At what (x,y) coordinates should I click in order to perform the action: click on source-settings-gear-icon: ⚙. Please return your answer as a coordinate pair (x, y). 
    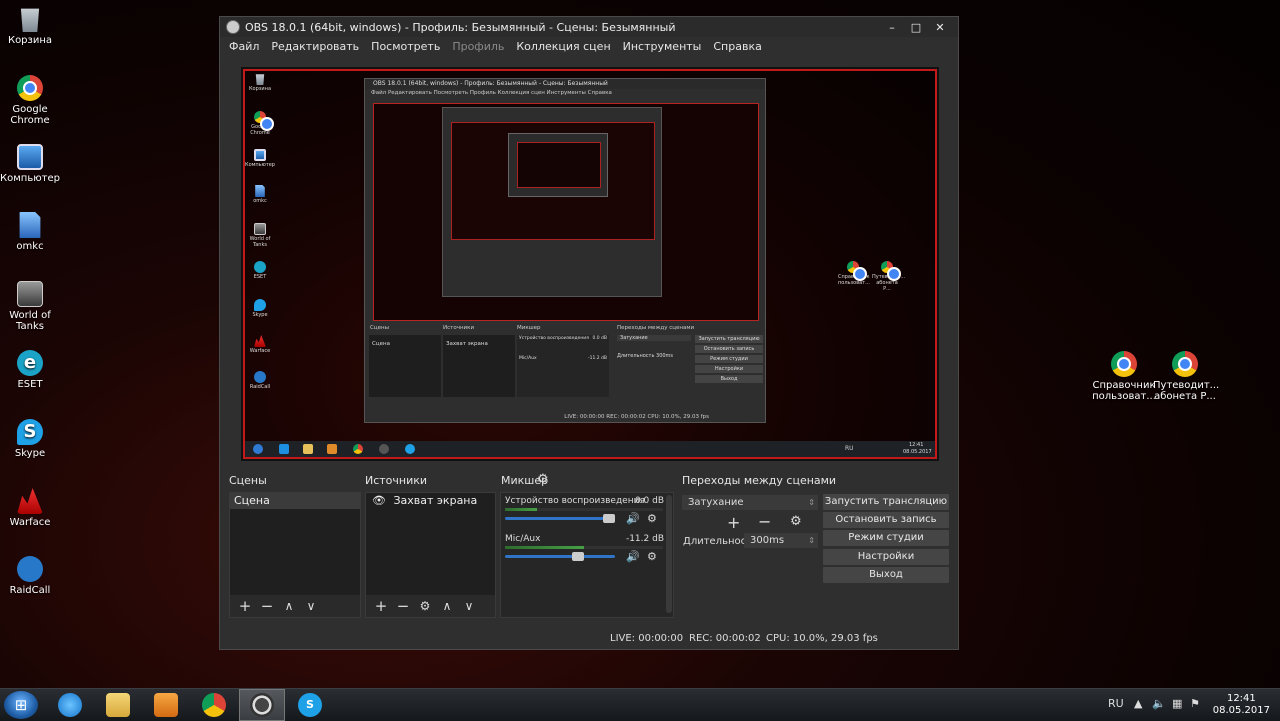
    Looking at the image, I should click on (425, 606).